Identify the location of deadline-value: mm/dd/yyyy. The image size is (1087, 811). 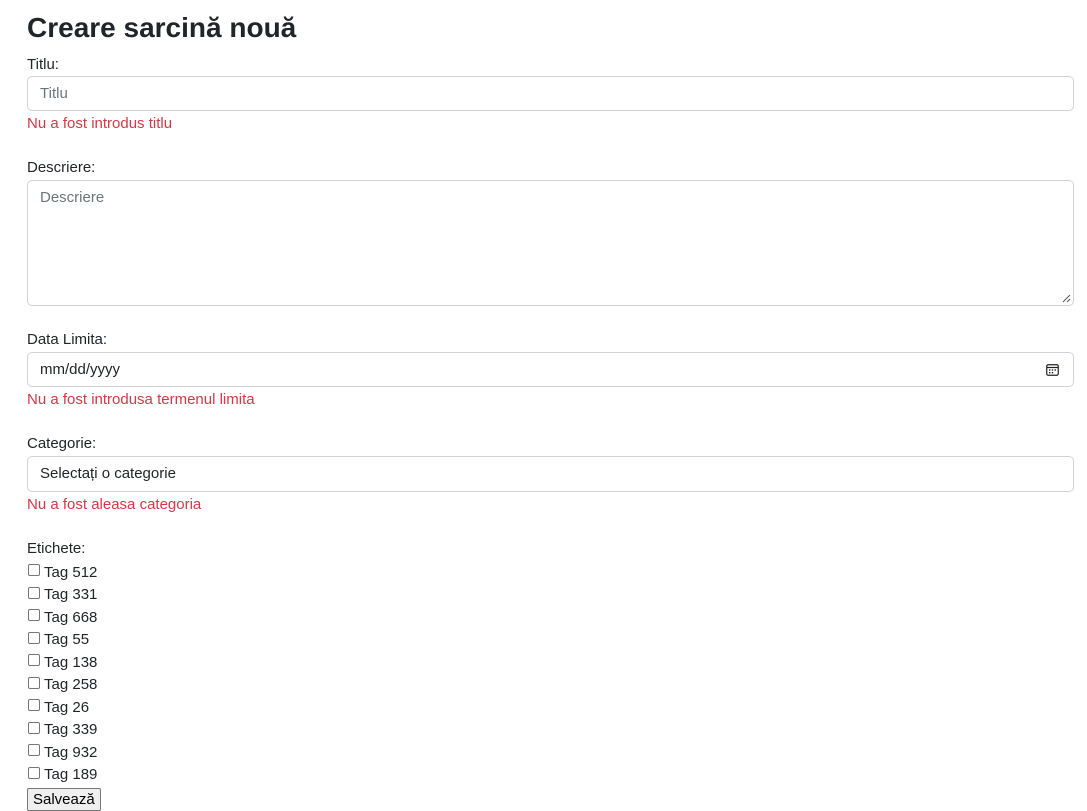
(80, 369).